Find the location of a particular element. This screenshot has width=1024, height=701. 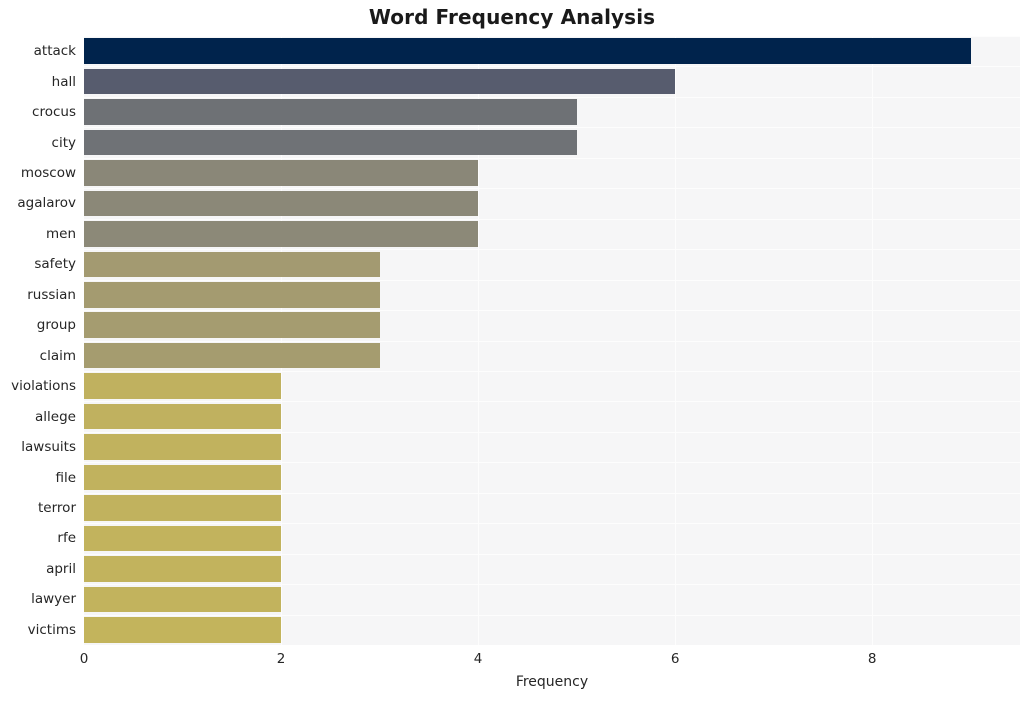

y-axis-tick-label: men is located at coordinates (60, 233).